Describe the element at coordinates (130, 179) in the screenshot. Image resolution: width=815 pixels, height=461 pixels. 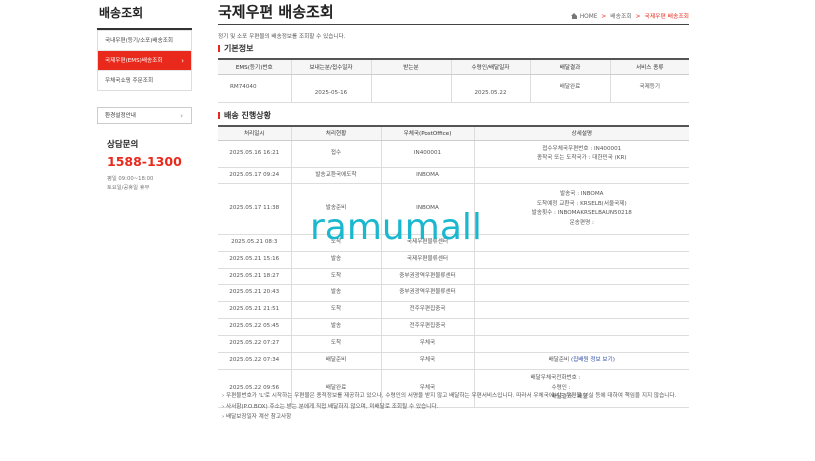
I see `cs-hours-weekday: 평일 09:00~18:00` at that location.